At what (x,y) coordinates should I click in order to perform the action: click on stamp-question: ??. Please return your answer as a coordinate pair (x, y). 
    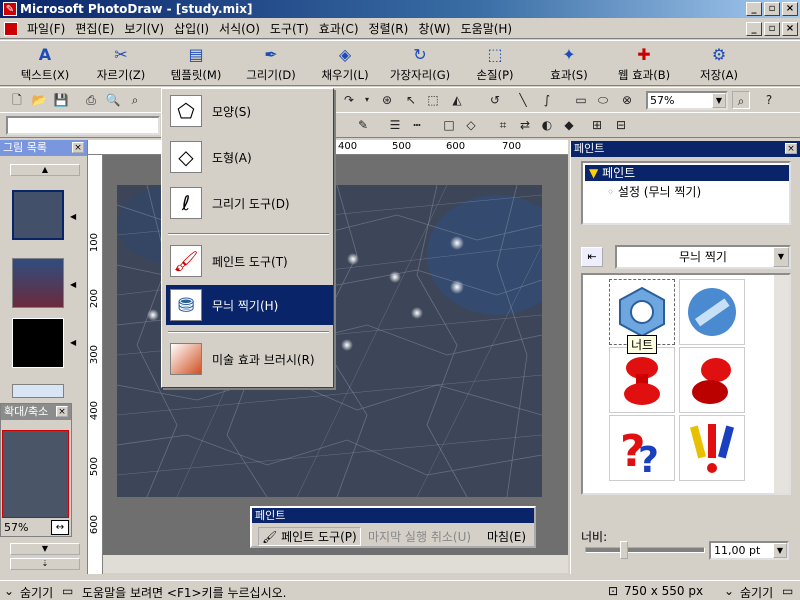
    Looking at the image, I should click on (642, 448).